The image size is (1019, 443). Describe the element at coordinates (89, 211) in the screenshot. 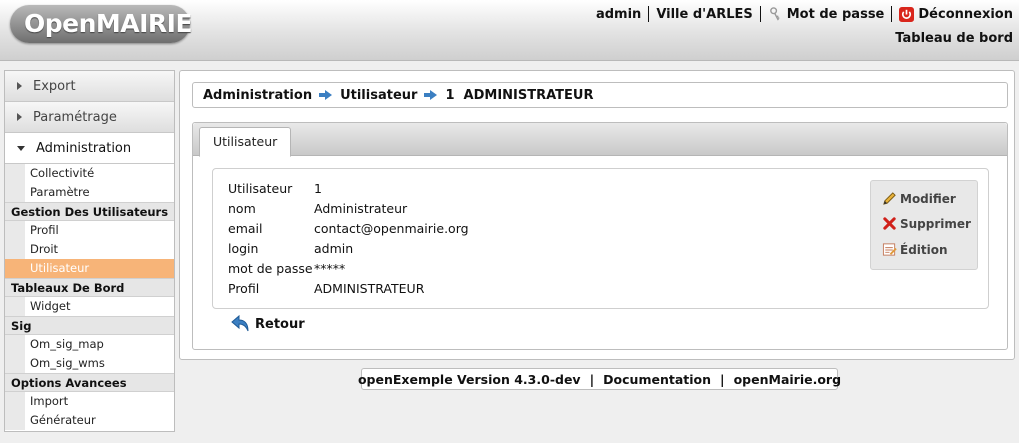

I see `group-gestion-utilisateurs: Gestion Des Utilisateurs` at that location.